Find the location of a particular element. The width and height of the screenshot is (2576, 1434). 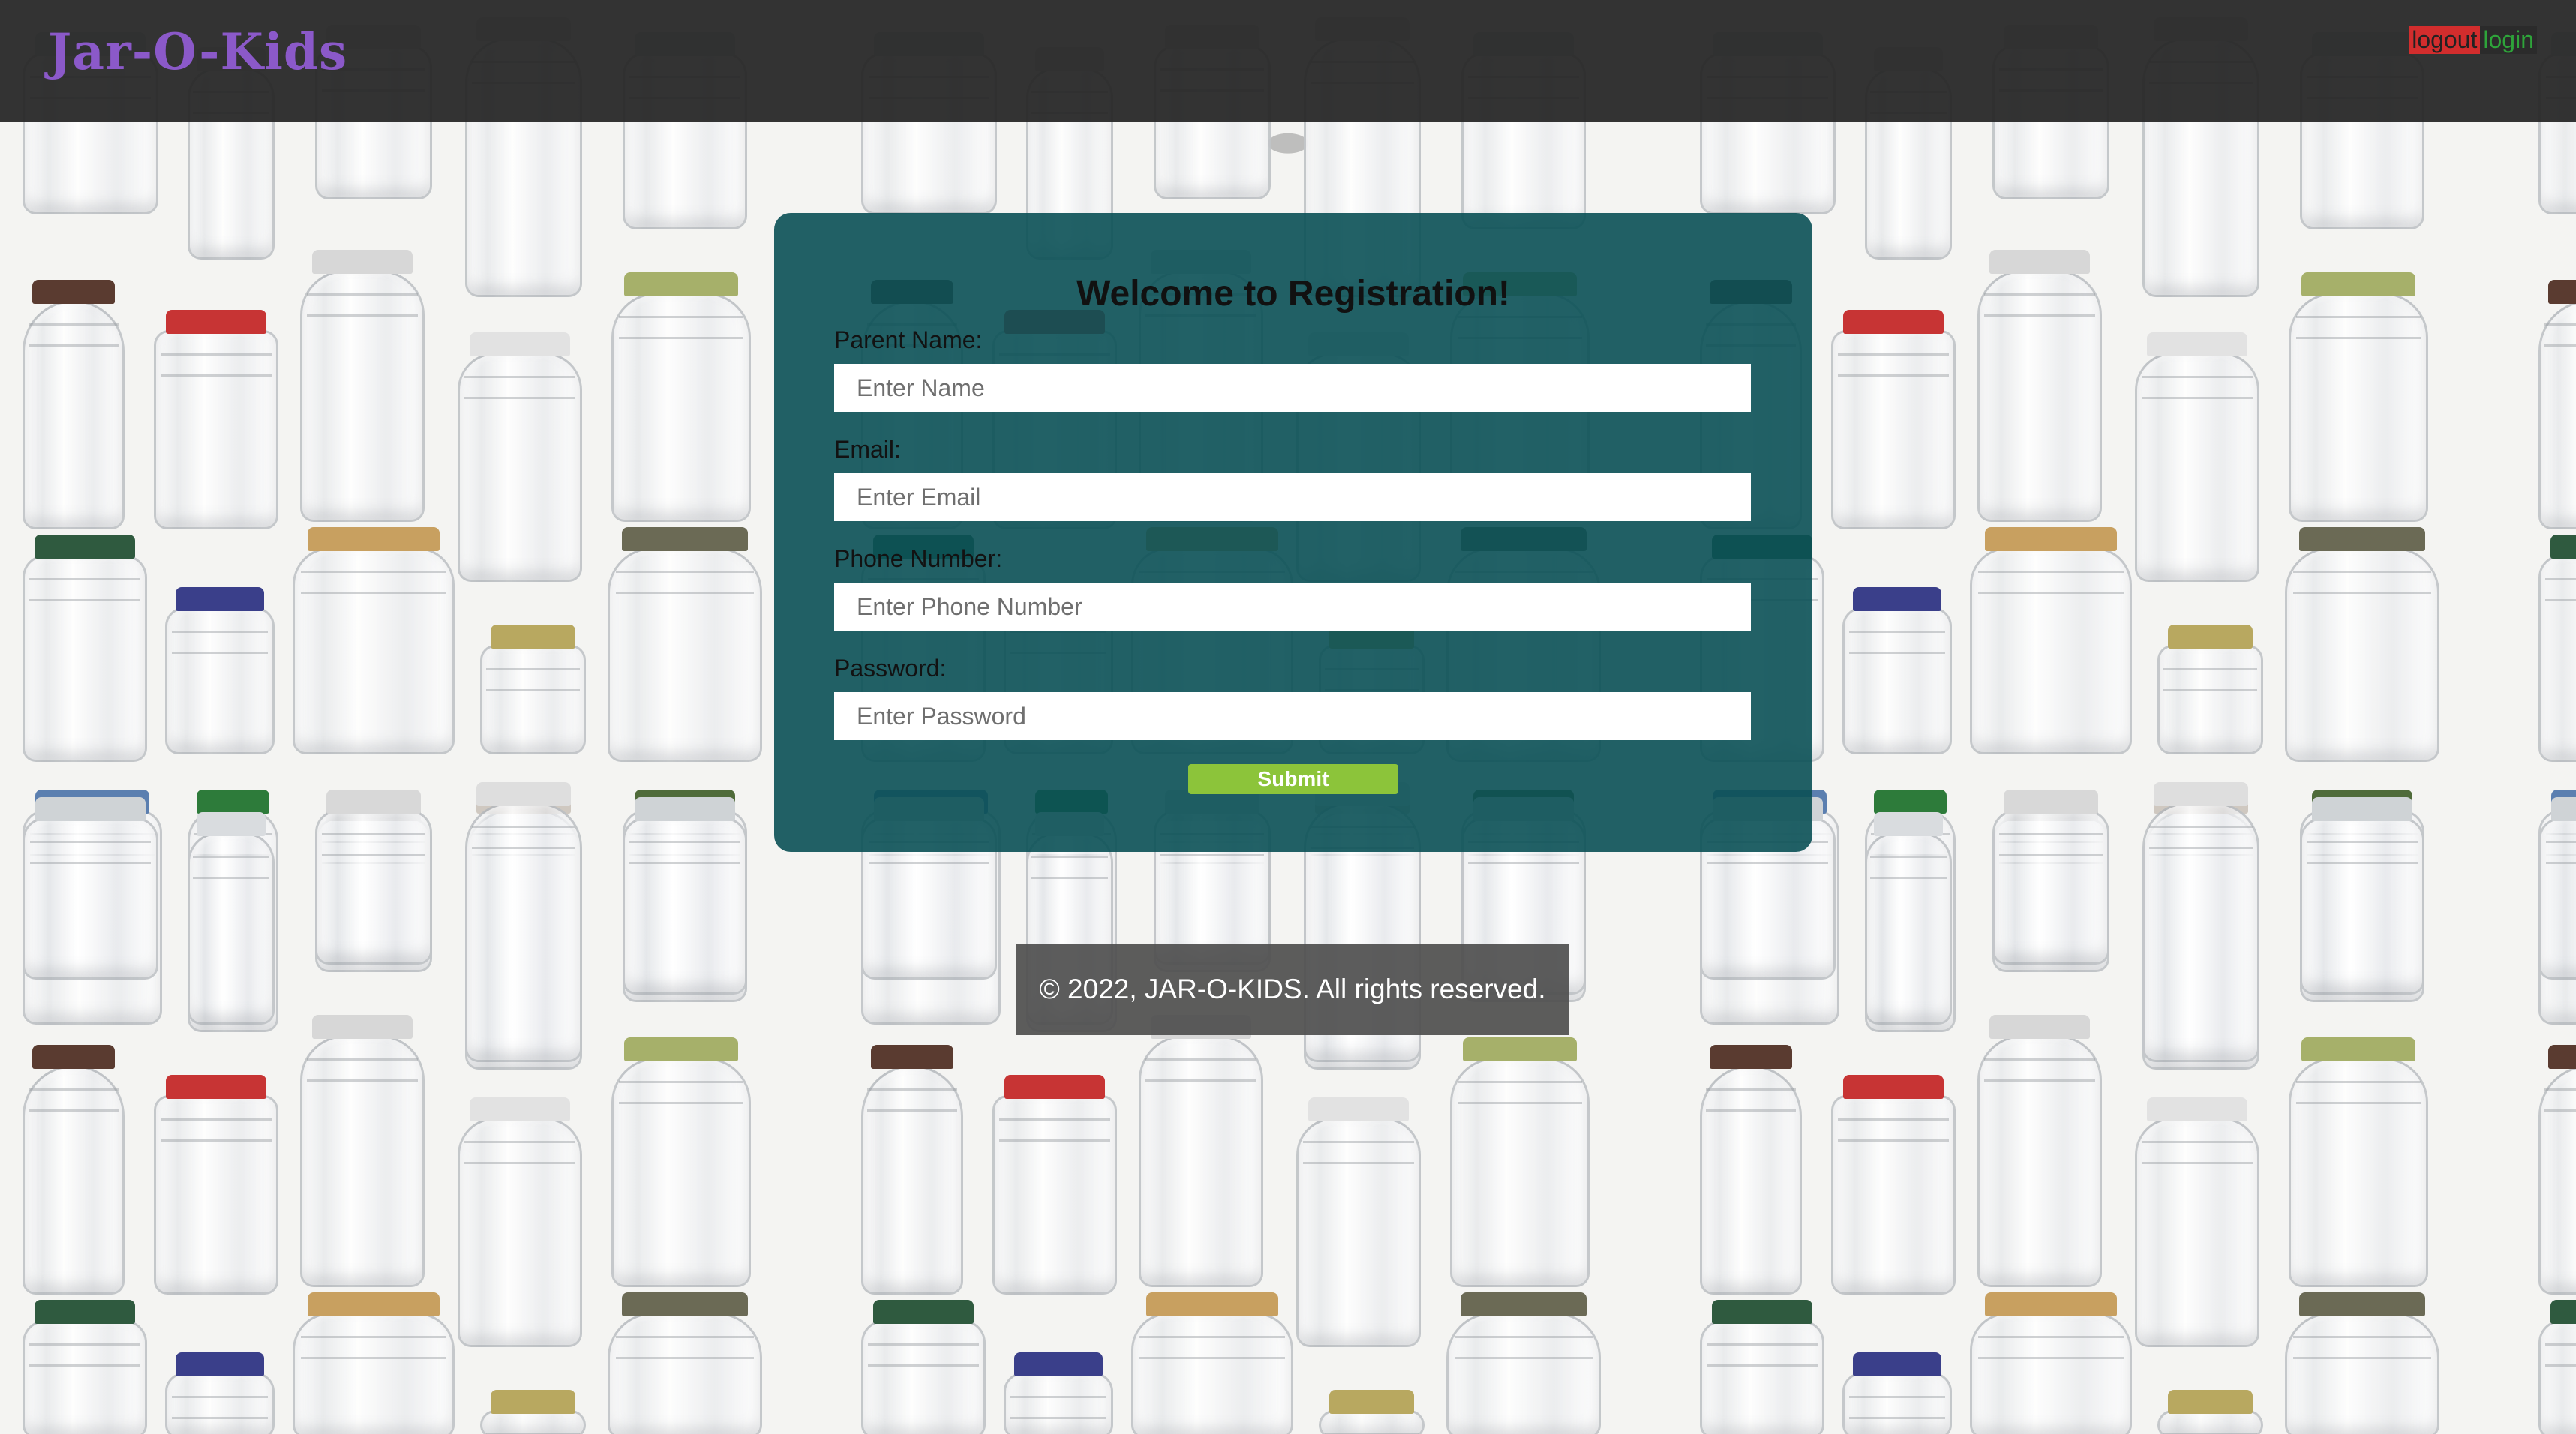

auth-links: logout login is located at coordinates (2473, 40).